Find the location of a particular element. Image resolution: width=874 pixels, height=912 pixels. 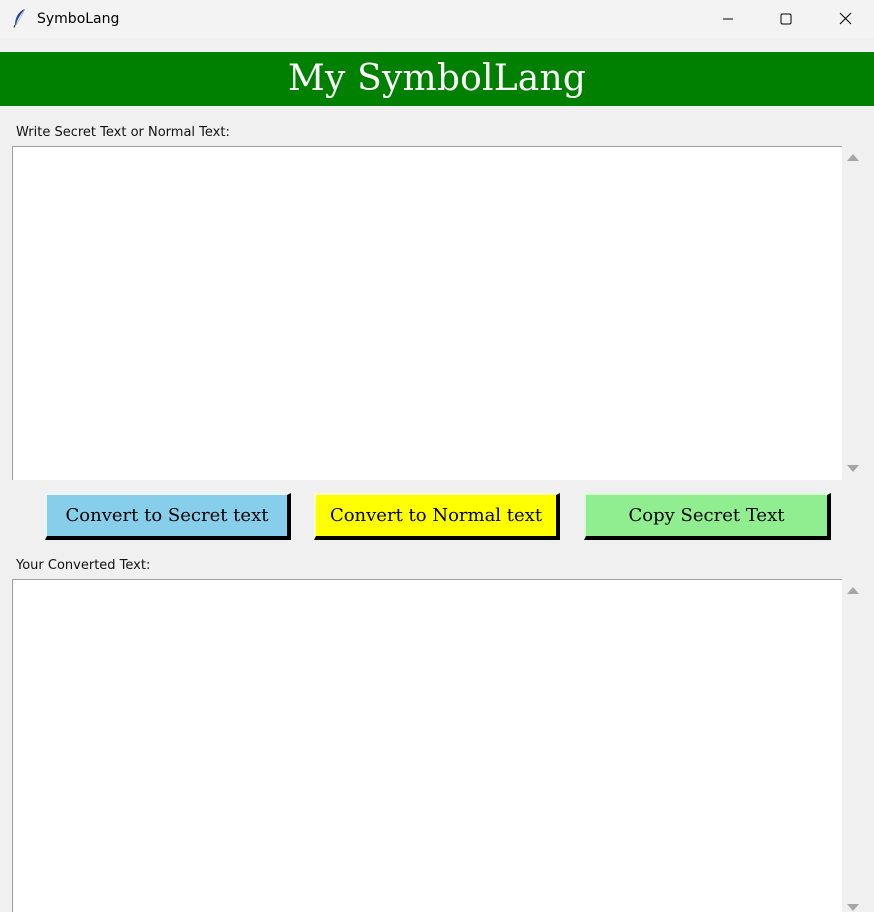

copy-secret-button: Copy Secret Text is located at coordinates (707, 516).